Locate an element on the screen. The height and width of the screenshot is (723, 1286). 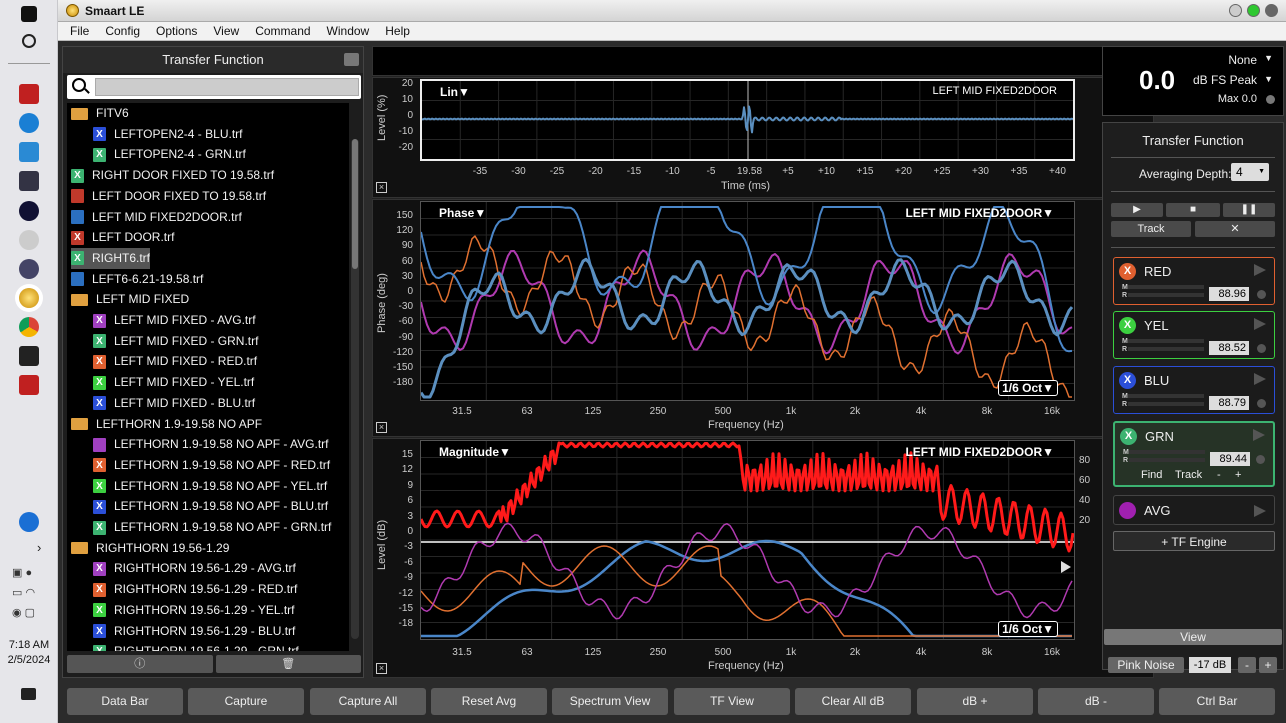
app-icon-circle is located at coordinates (29, 211).